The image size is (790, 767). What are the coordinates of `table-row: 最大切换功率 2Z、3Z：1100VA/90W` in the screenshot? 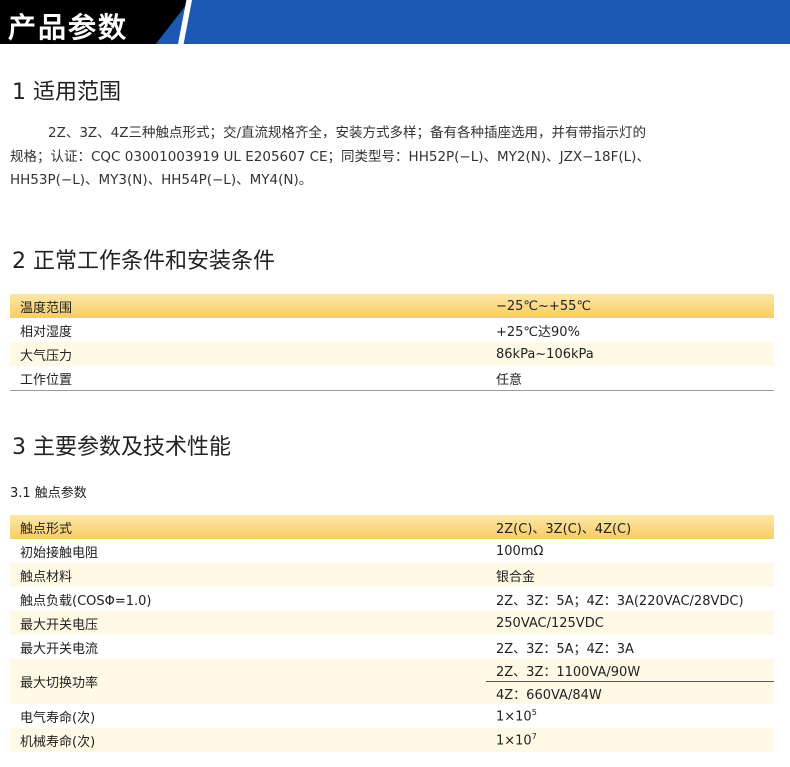 It's located at (392, 681).